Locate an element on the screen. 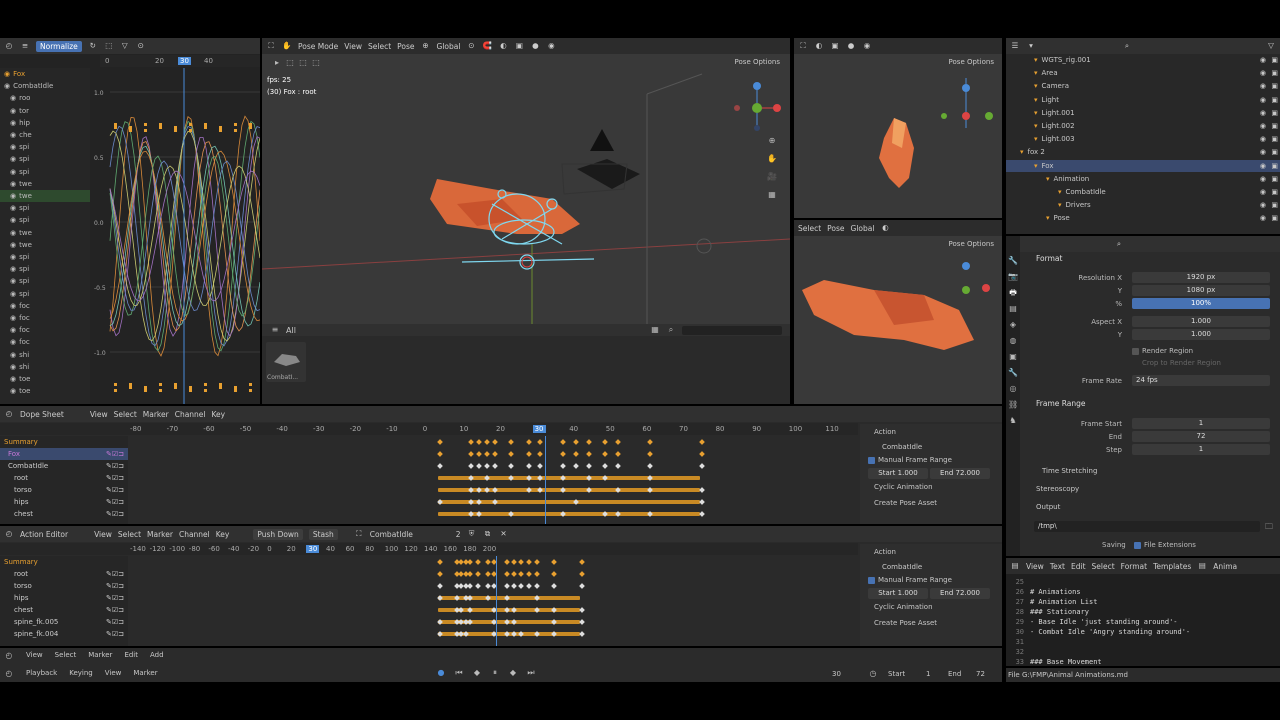  channel-row: chest ✎☑⊐ is located at coordinates (64, 610).